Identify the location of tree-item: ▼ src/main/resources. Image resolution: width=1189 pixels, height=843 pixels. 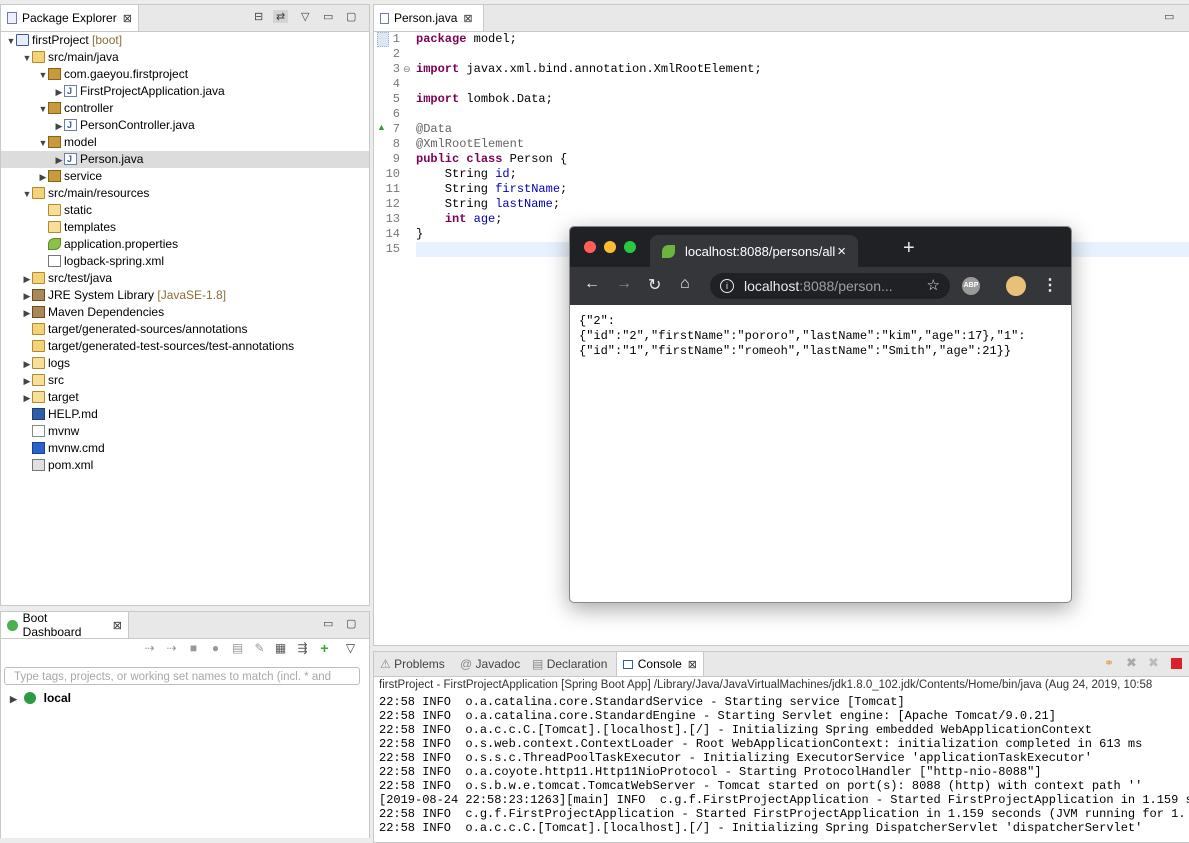
(75, 194).